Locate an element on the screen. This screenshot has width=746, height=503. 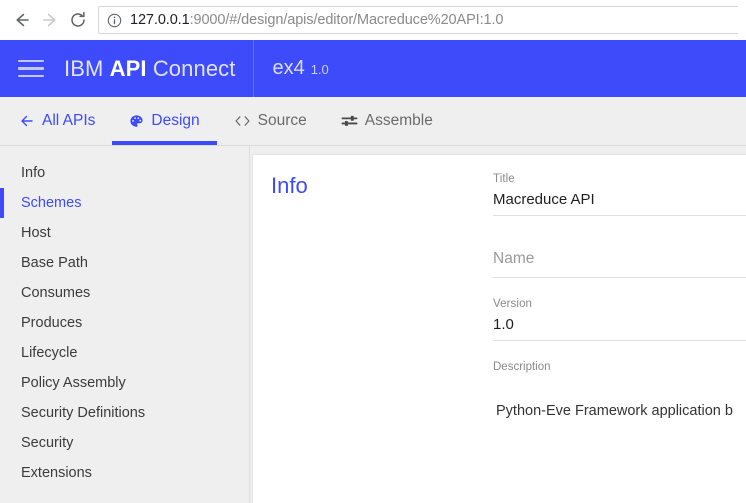
tab-assemble: Assemble is located at coordinates (387, 121).